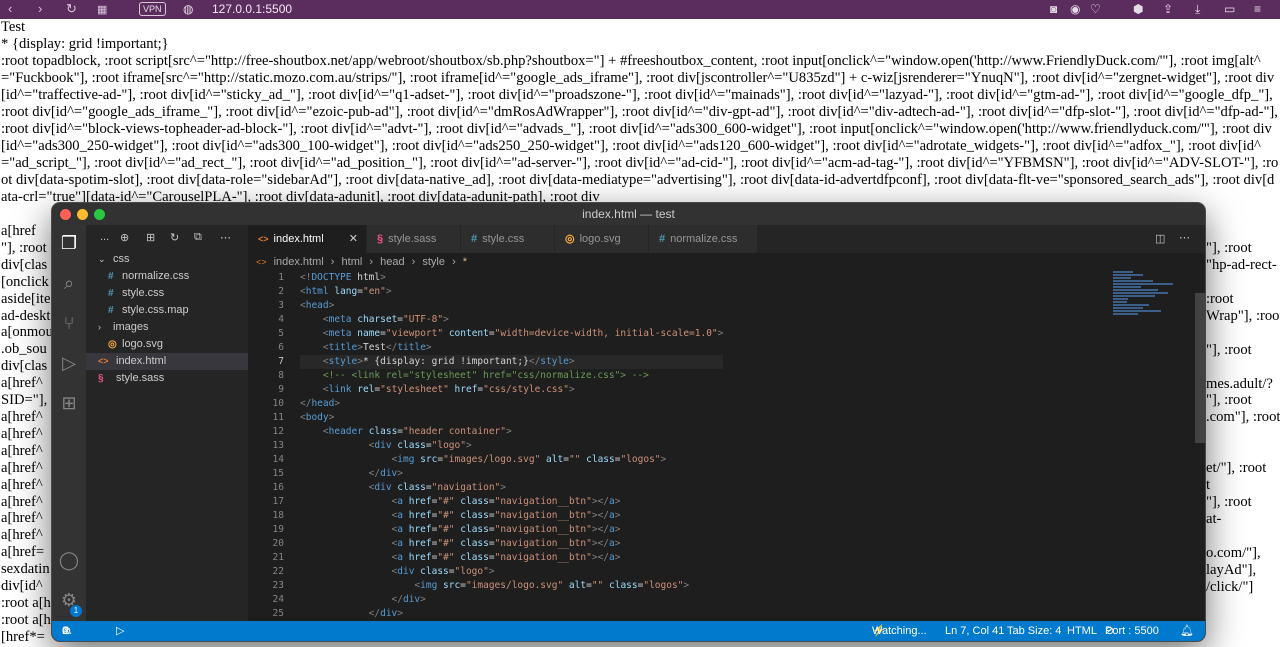 Image resolution: width=1280 pixels, height=647 pixels. What do you see at coordinates (82, 214) in the screenshot?
I see `minimize-window-button` at bounding box center [82, 214].